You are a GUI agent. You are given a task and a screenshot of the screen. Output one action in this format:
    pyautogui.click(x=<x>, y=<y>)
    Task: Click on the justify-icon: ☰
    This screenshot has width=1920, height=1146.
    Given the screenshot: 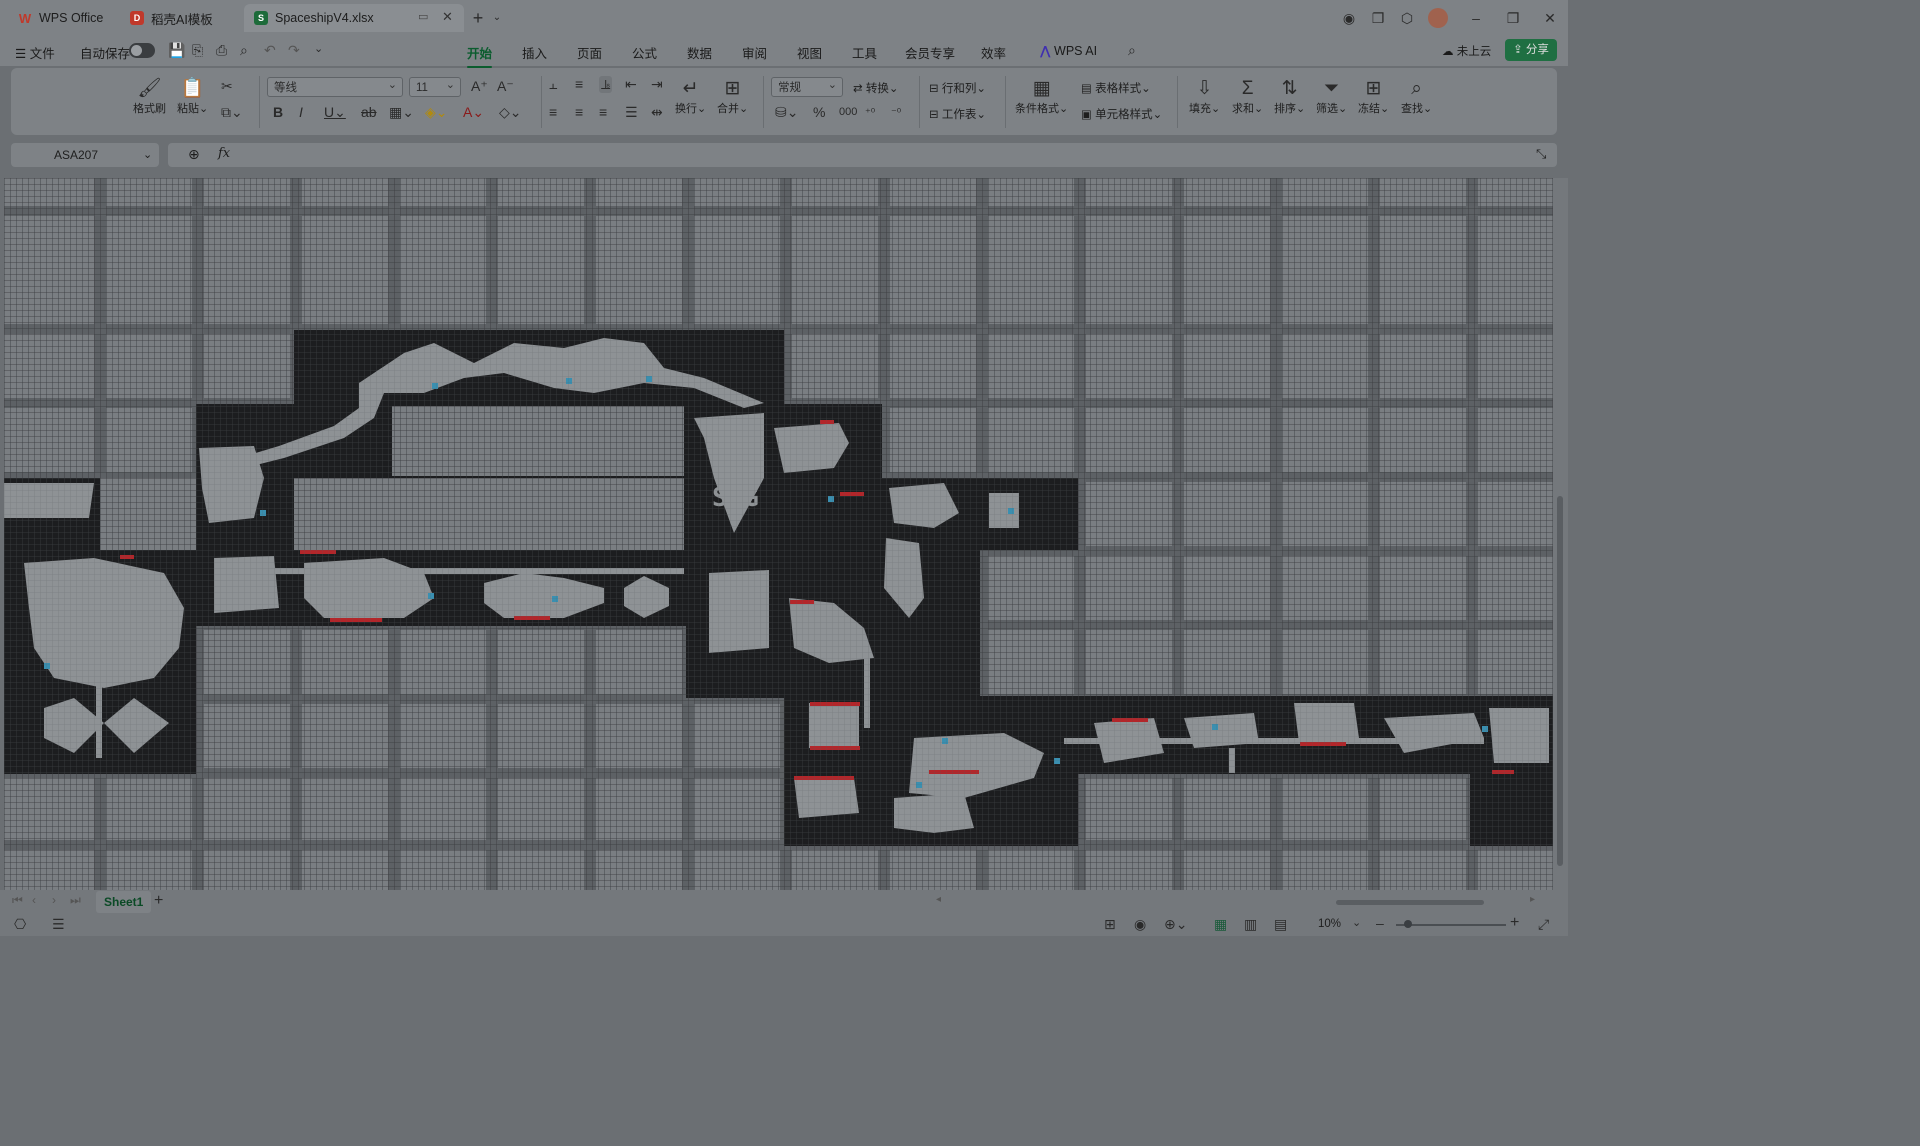 What is the action you would take?
    pyautogui.click(x=631, y=112)
    